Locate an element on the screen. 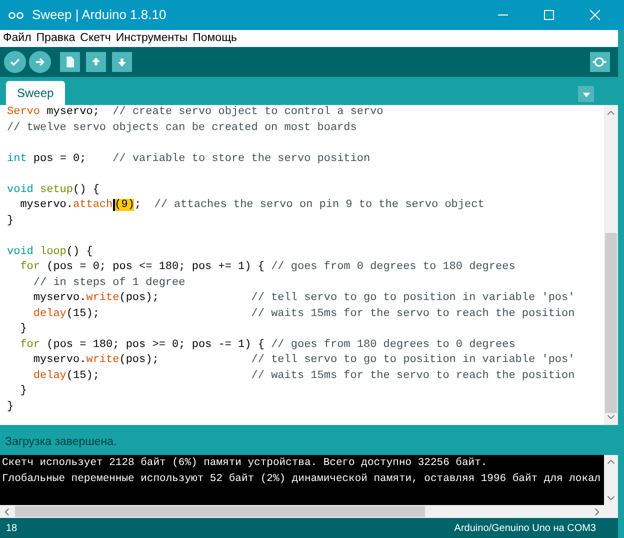  code-line: myservo.attach (9); // attaches the servo on pin 9 to the servo object is located at coordinates (251, 205).